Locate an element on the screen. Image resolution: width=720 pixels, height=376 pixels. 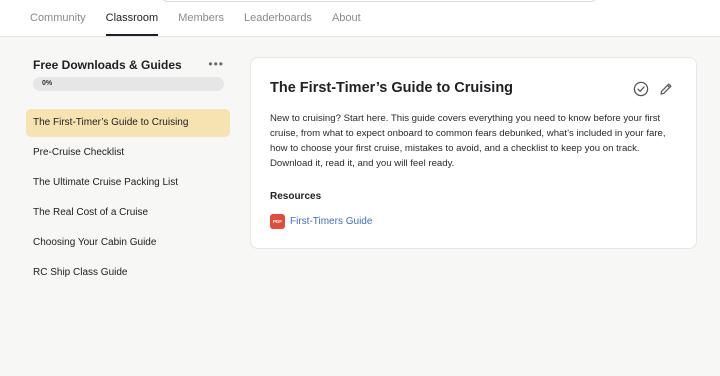
lesson-item-pre-cruise-checklist: Pre-Cruise Checklist is located at coordinates (128, 153).